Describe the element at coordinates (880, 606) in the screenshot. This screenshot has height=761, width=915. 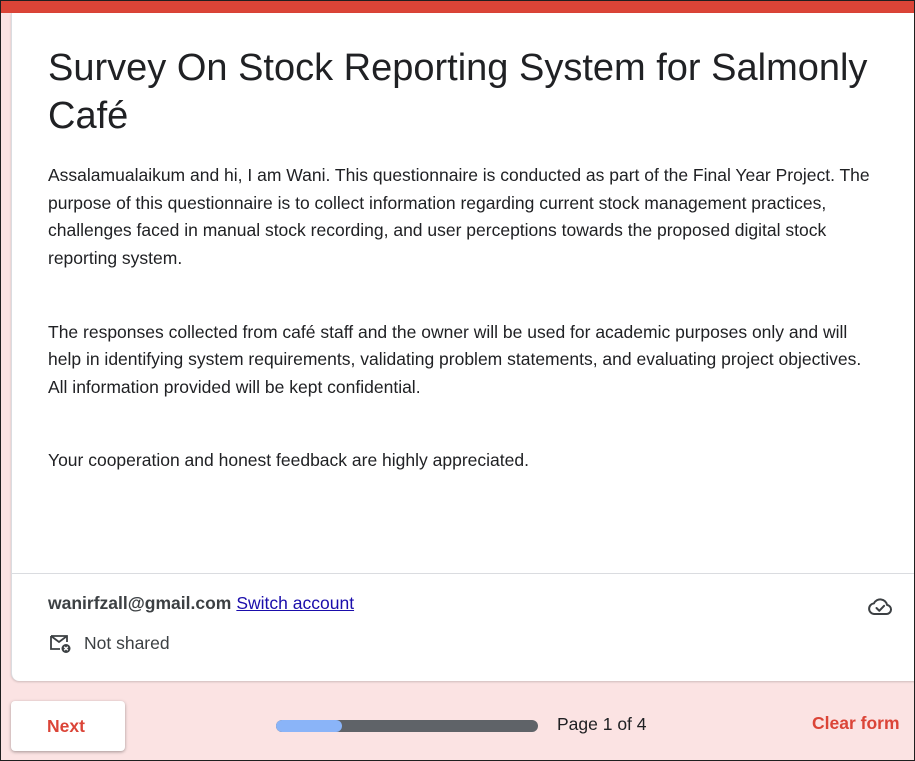
I see `cloud-saved-icon` at that location.